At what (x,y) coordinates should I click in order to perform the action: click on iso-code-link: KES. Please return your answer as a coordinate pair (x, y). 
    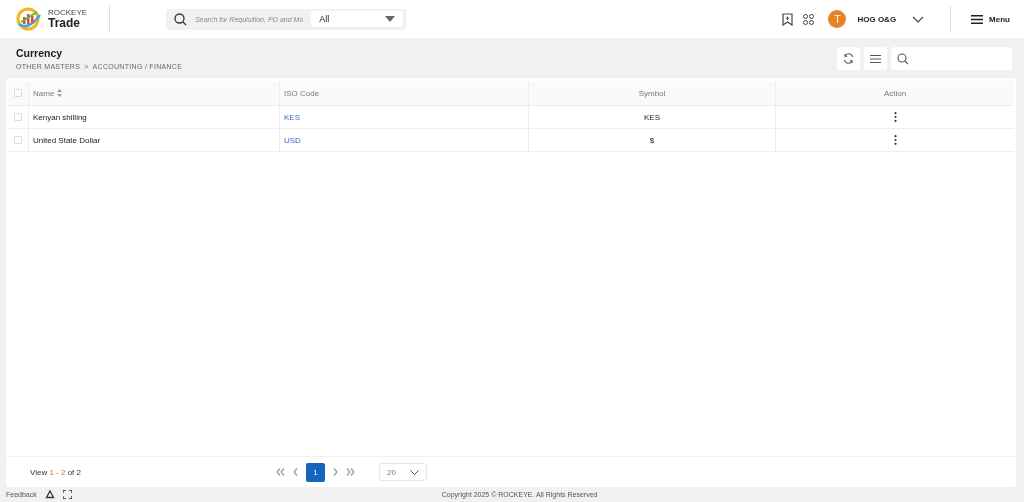
    Looking at the image, I should click on (292, 117).